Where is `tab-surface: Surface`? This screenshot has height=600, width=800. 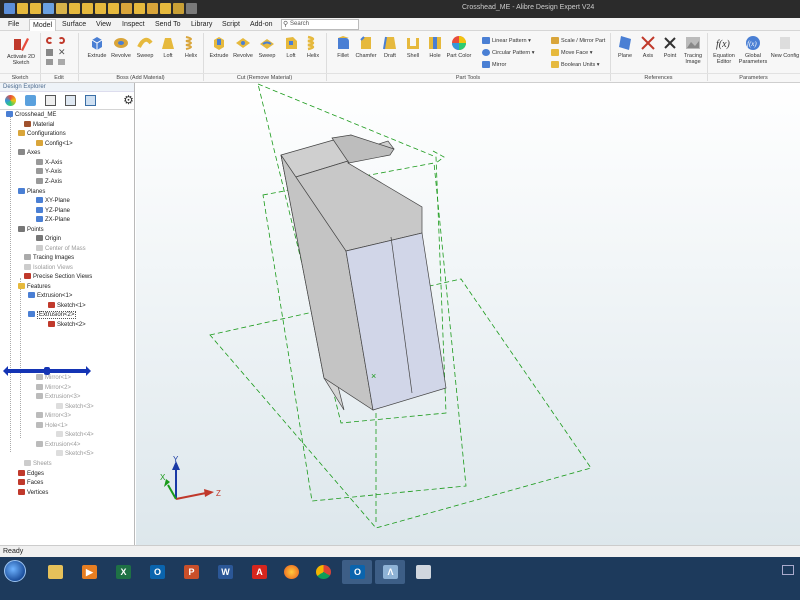 tab-surface: Surface is located at coordinates (74, 25).